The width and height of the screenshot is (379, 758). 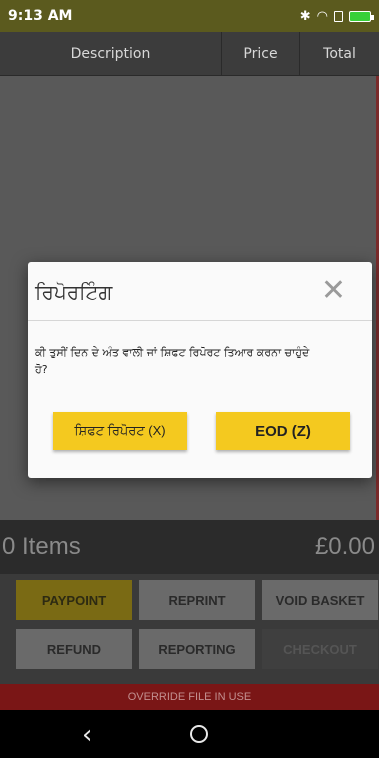 I want to click on paypoint-button: PAYPOINT, so click(x=74, y=600).